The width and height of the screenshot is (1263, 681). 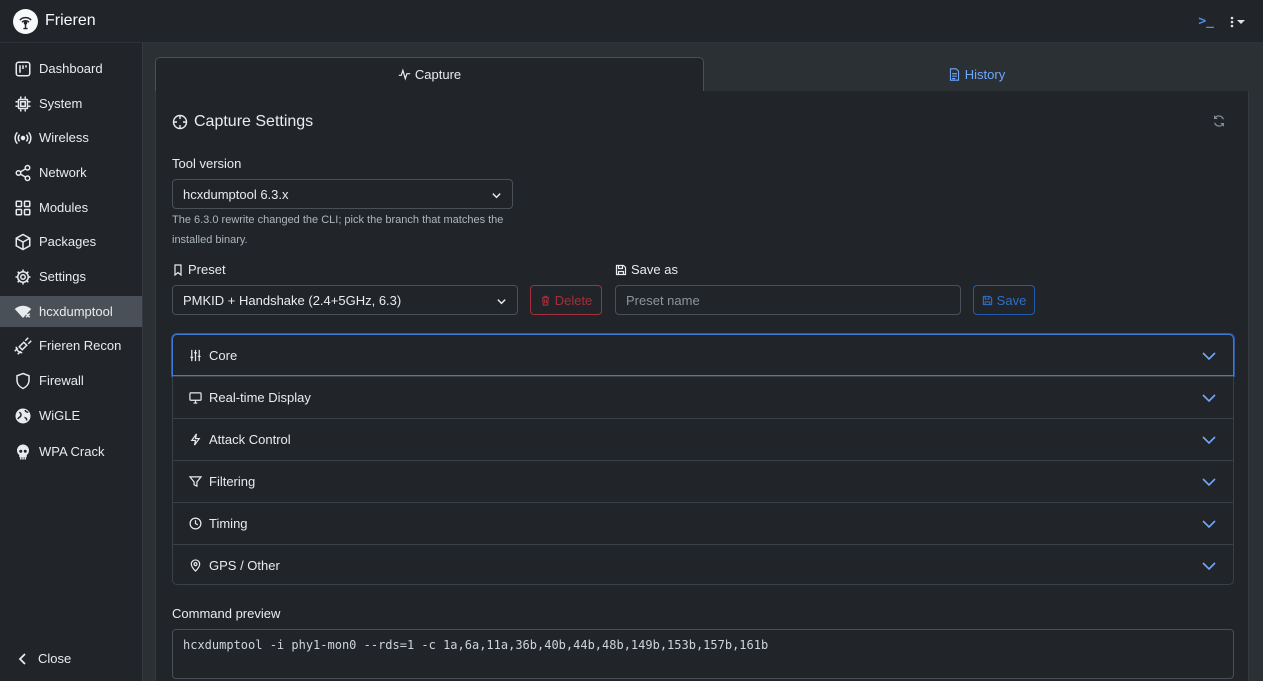 I want to click on sidebar-item-system: System, so click(x=71, y=103).